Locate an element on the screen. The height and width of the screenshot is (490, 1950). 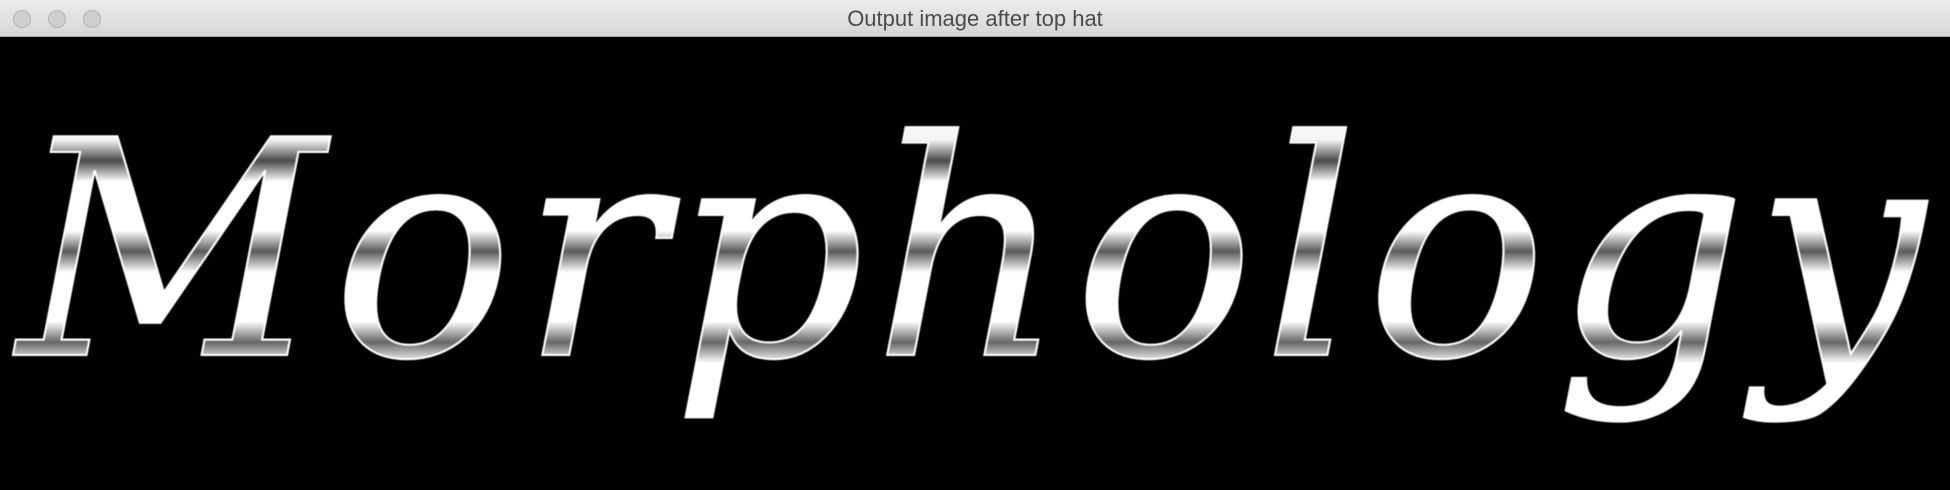
window-title: Output image after top hat is located at coordinates (975, 18).